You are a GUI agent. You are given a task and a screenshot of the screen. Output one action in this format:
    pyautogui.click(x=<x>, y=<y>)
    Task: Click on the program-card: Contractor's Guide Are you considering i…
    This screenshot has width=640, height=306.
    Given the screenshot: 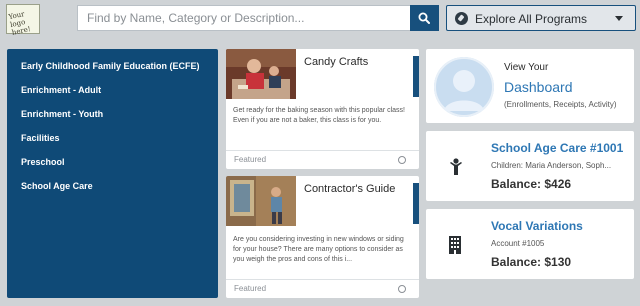 What is the action you would take?
    pyautogui.click(x=322, y=237)
    